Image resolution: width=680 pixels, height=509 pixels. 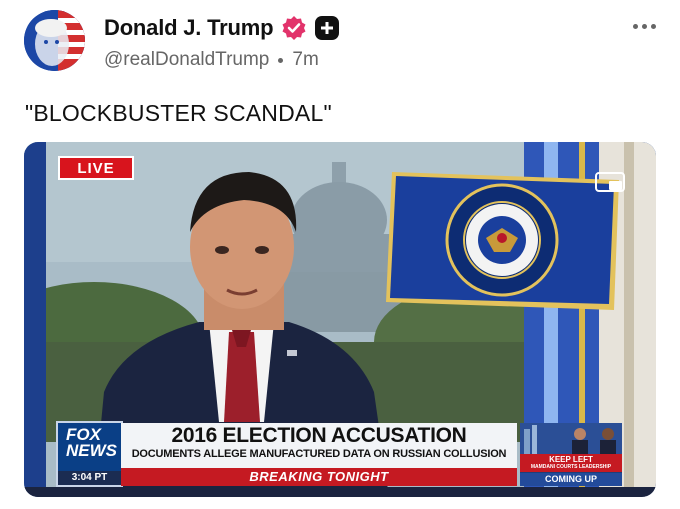 I want to click on fox-news-logo: FOX NEWS 3:04 PT, so click(x=89, y=454).